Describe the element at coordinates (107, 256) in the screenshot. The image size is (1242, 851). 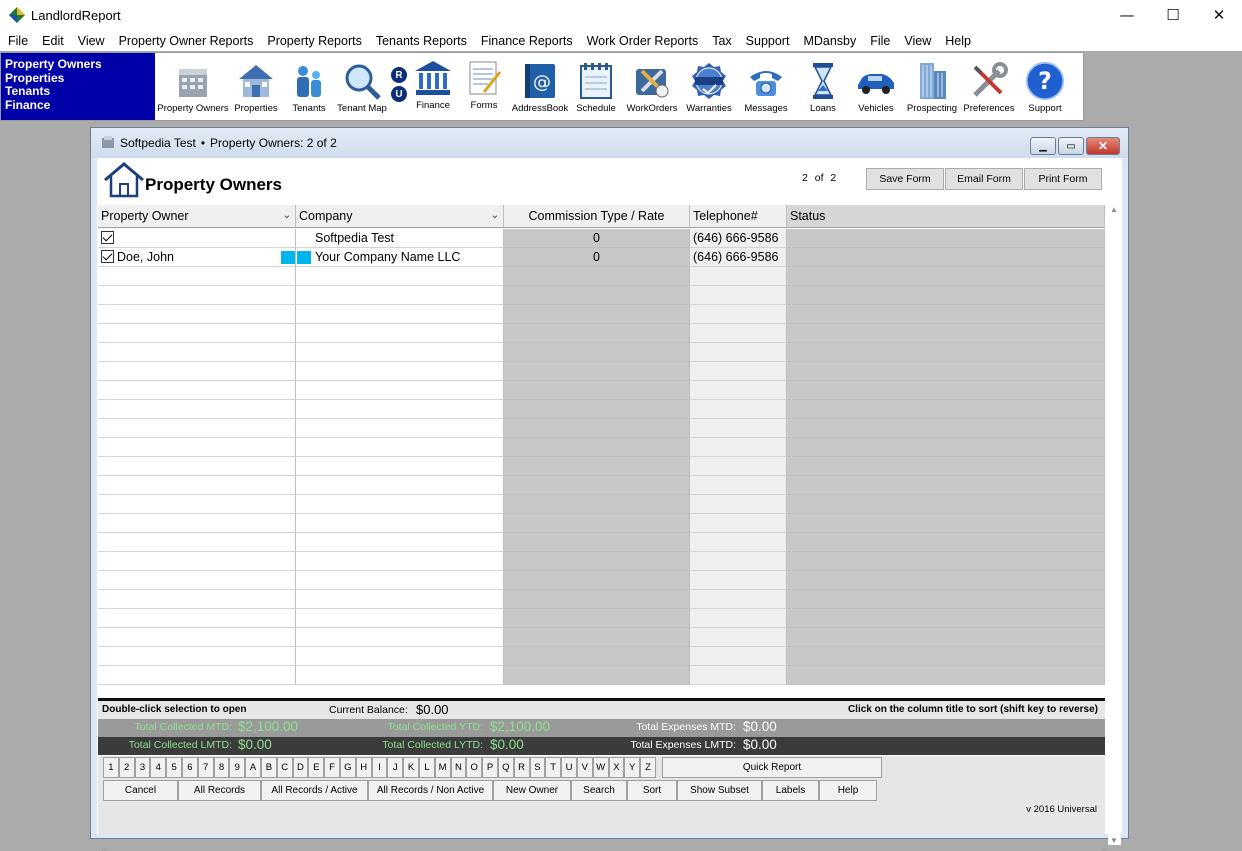
I see `row-checkbox` at that location.